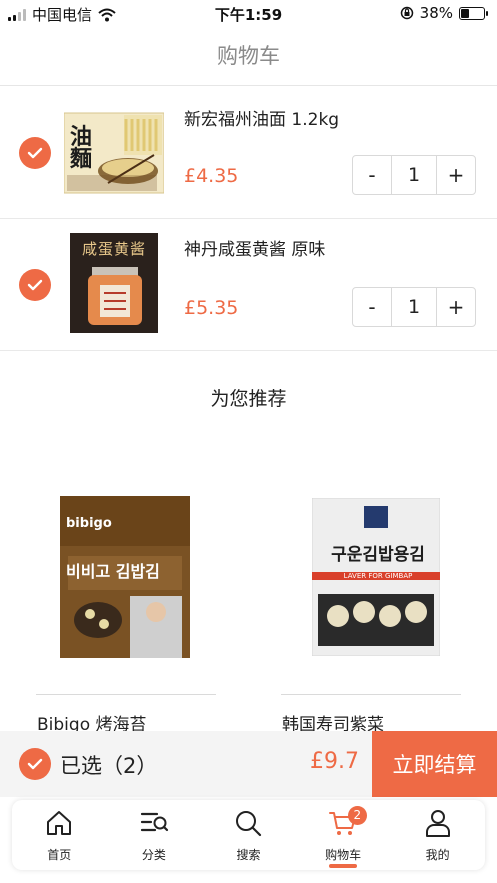 The height and width of the screenshot is (883, 497). I want to click on tab-label: 购物车, so click(343, 855).